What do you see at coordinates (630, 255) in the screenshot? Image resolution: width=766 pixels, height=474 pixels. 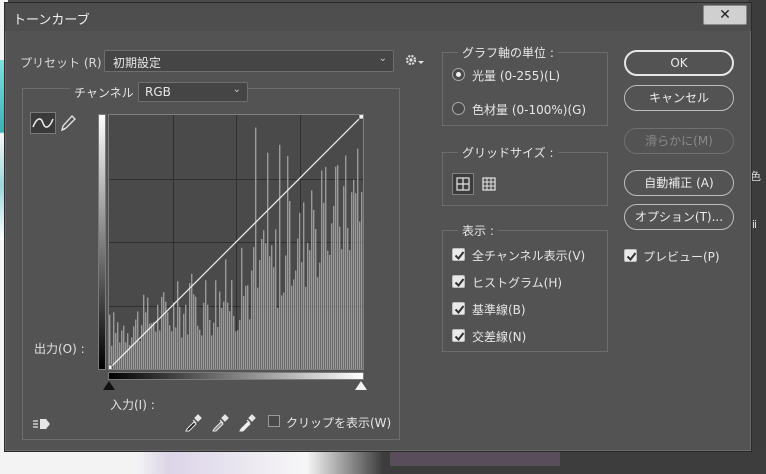 I see `preview-checkbox` at bounding box center [630, 255].